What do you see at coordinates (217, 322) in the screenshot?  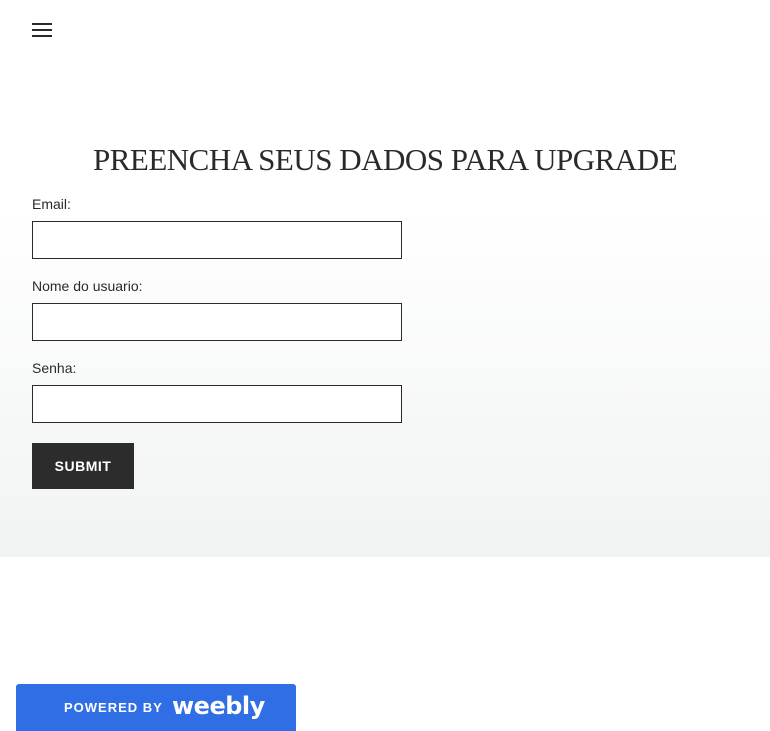 I see `username-field` at bounding box center [217, 322].